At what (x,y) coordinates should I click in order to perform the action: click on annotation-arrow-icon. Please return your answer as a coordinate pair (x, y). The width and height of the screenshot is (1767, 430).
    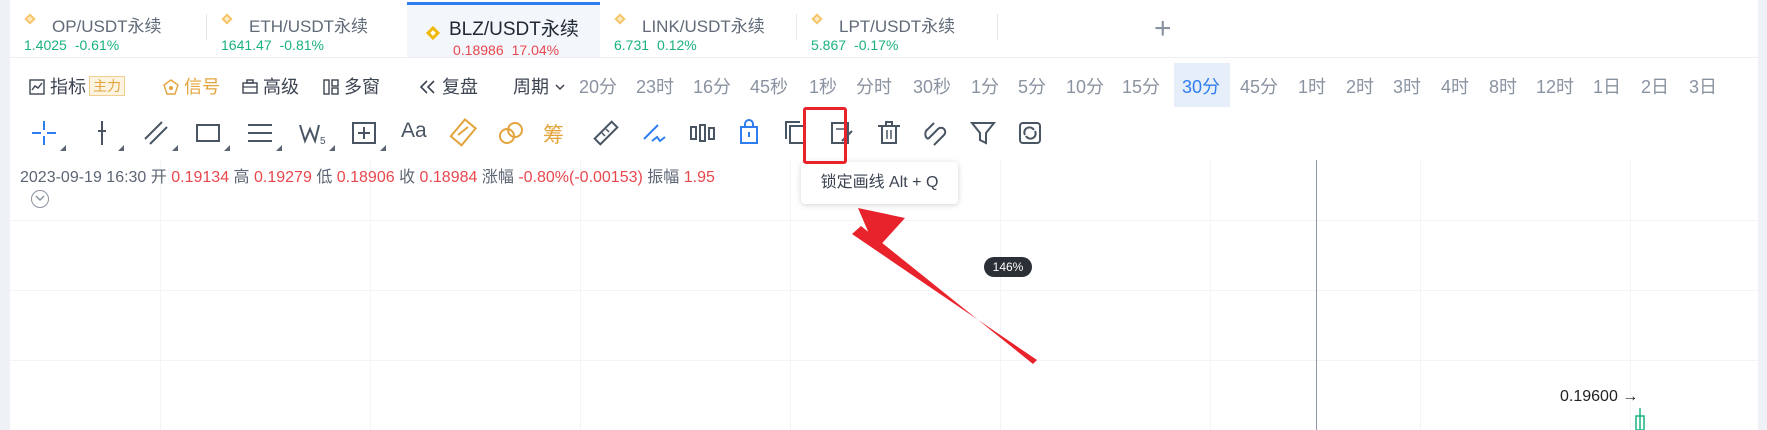
    Looking at the image, I should click on (944, 286).